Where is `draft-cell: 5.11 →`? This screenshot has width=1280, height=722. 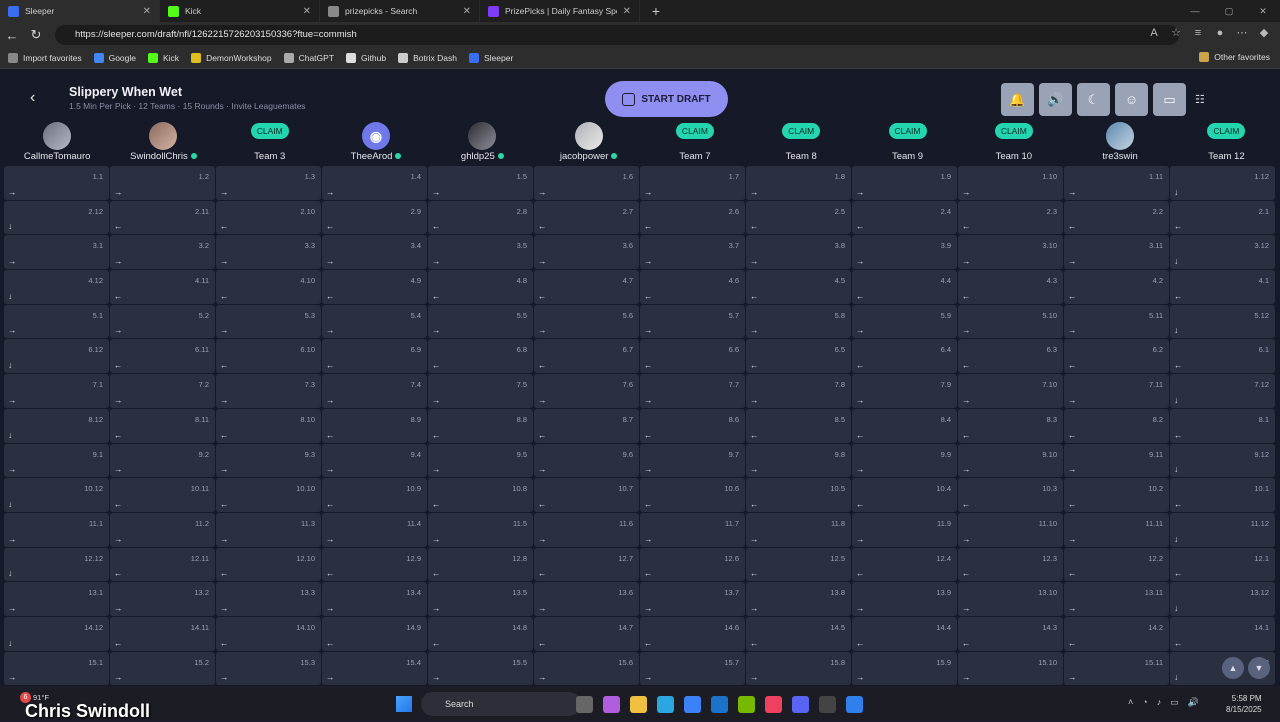
draft-cell: 5.11 → is located at coordinates (1116, 321).